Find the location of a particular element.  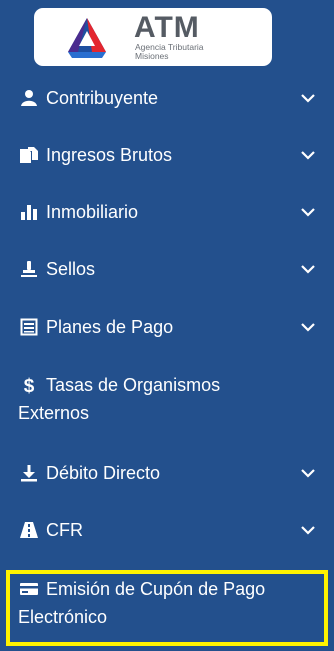

menu-item-cfr: CFR is located at coordinates (167, 530).